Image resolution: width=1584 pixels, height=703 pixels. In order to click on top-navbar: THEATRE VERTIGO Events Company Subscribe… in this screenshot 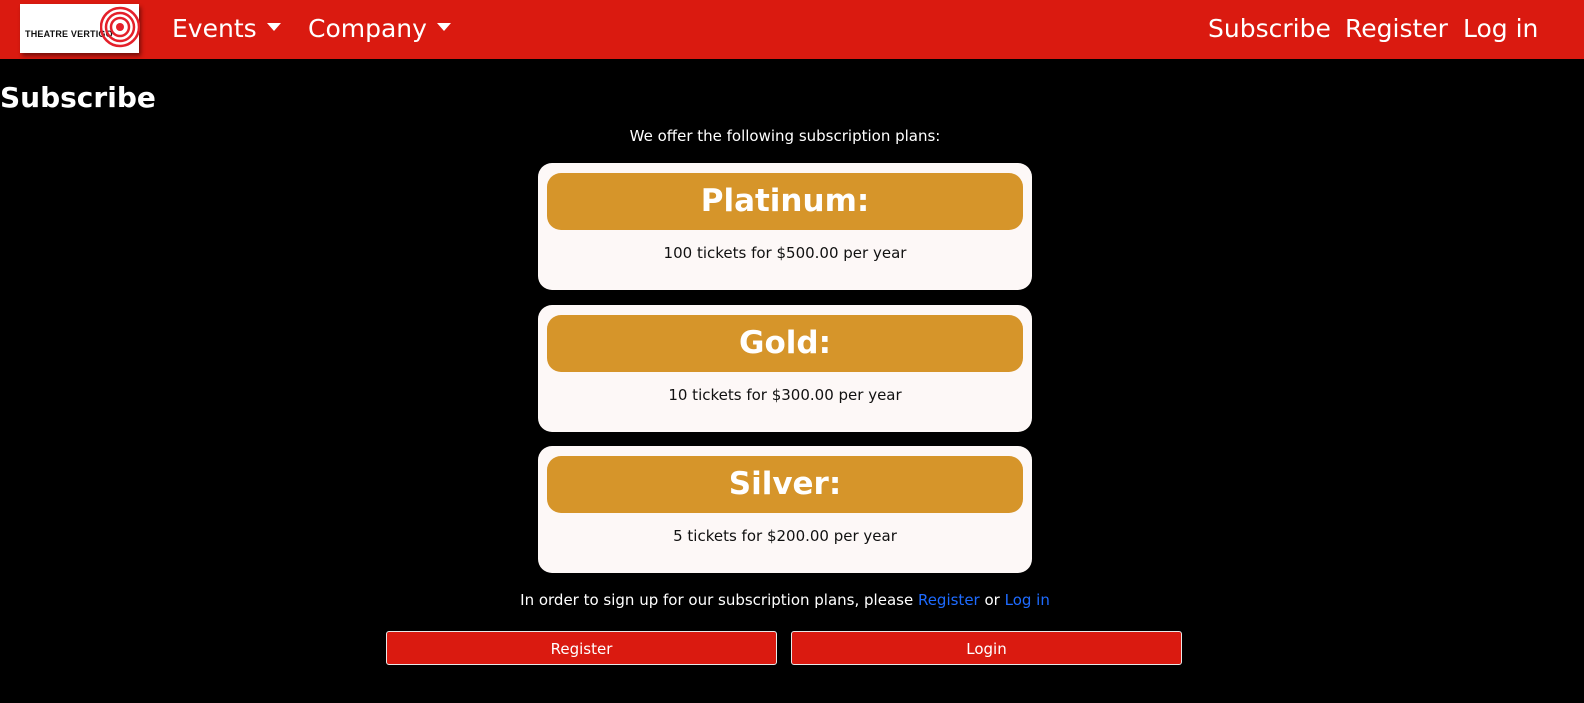, I will do `click(792, 29)`.